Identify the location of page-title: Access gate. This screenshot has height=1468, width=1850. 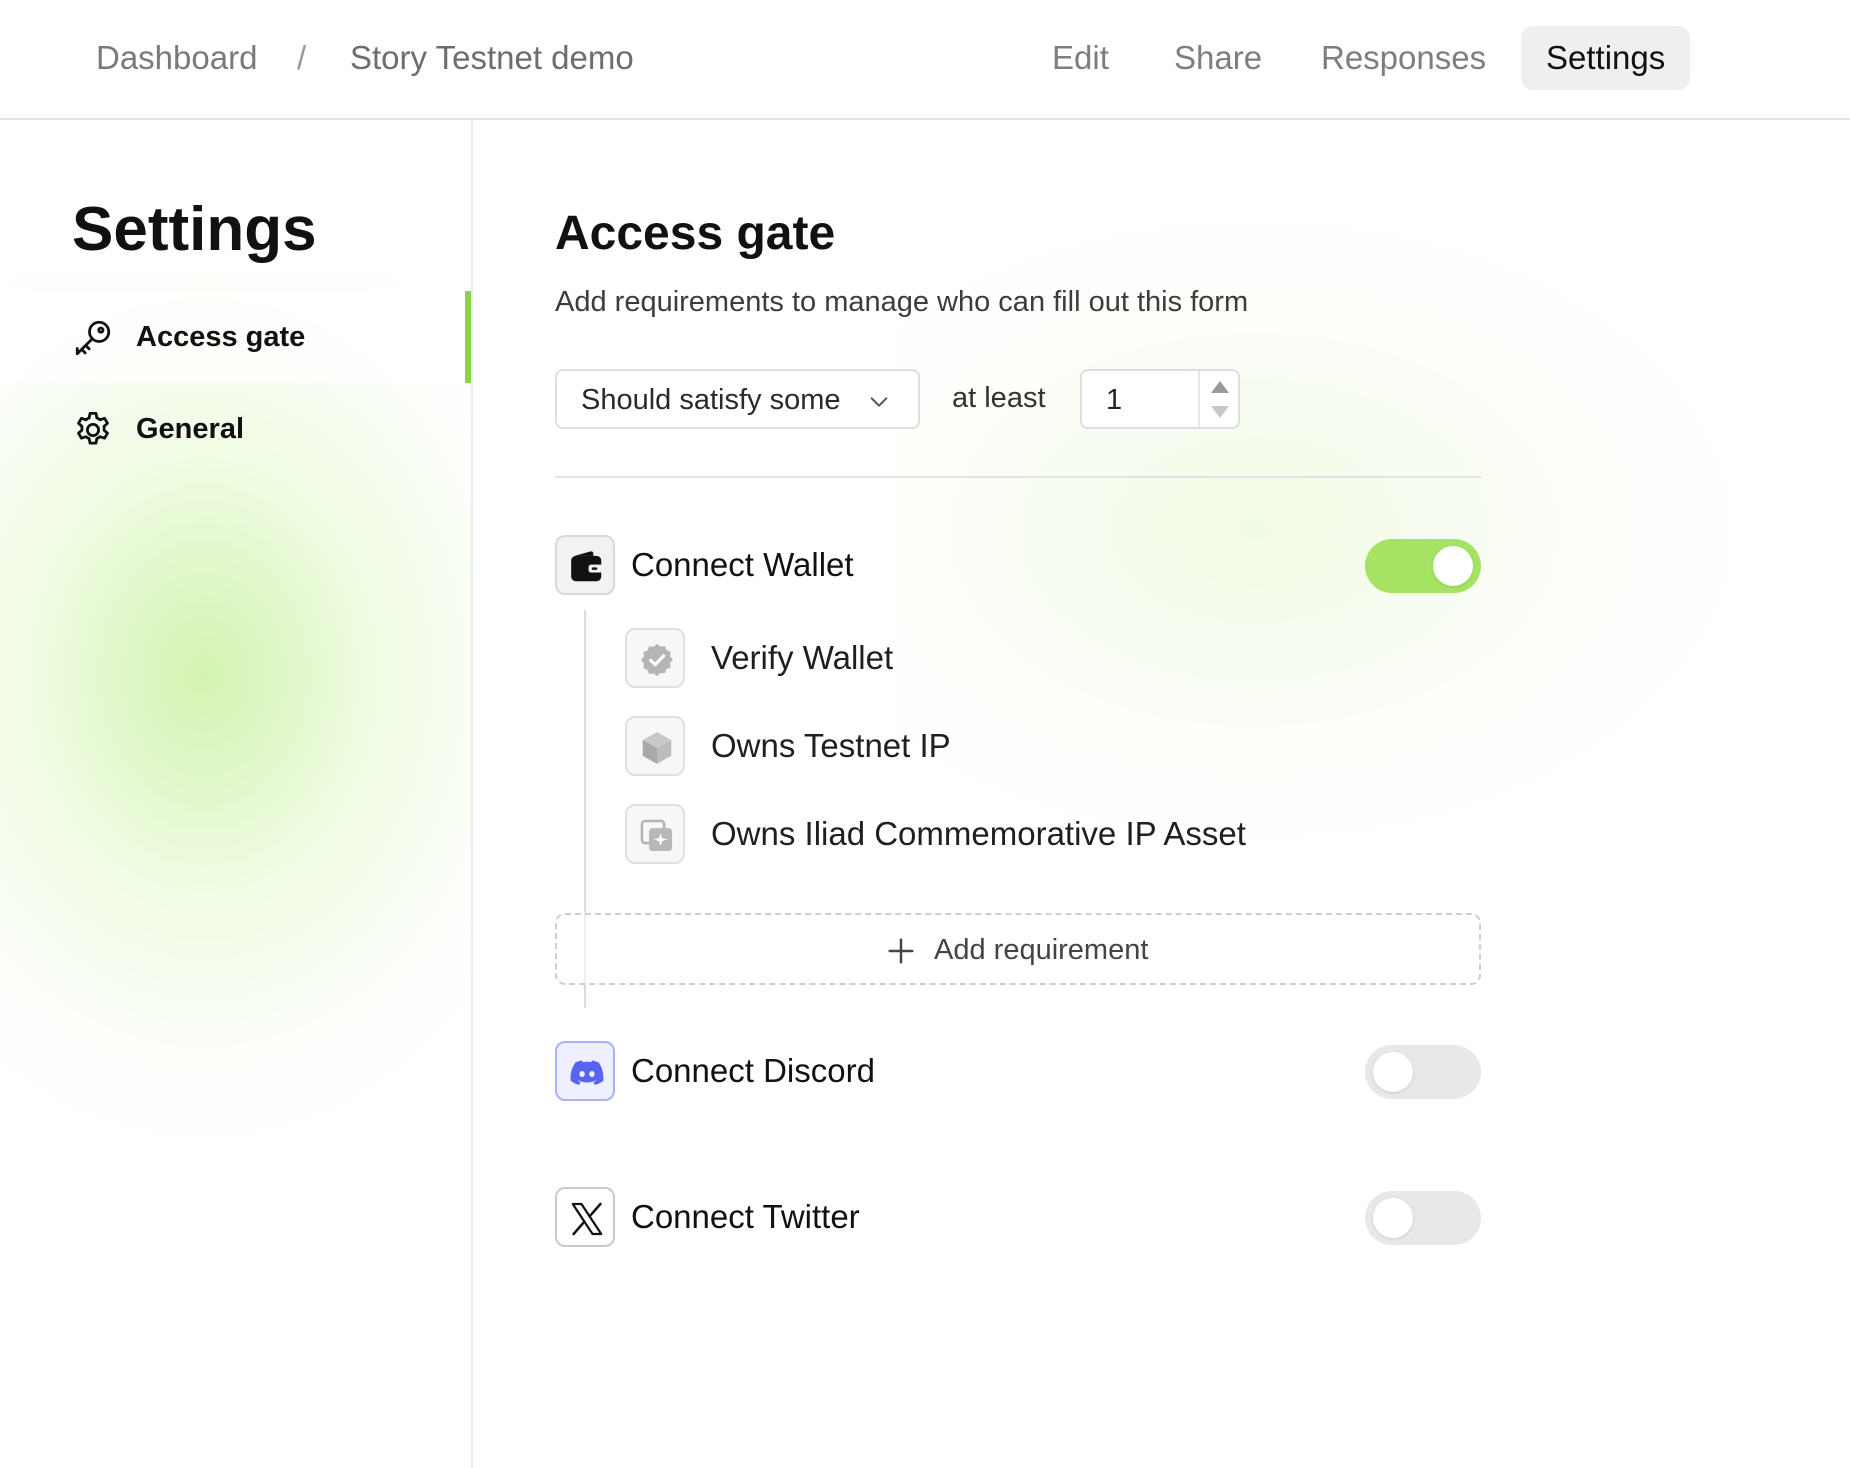
(695, 233).